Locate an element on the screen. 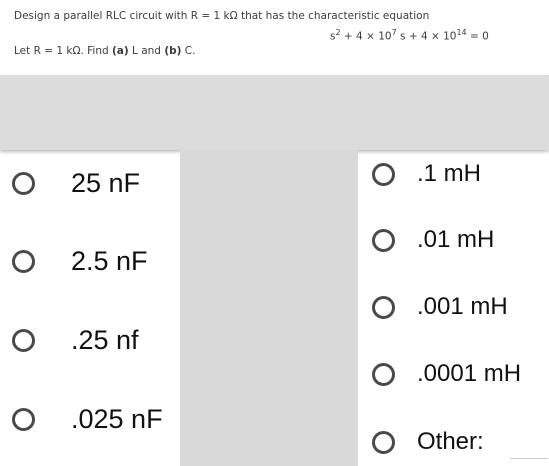 The height and width of the screenshot is (466, 549). option-label: Other: is located at coordinates (450, 441).